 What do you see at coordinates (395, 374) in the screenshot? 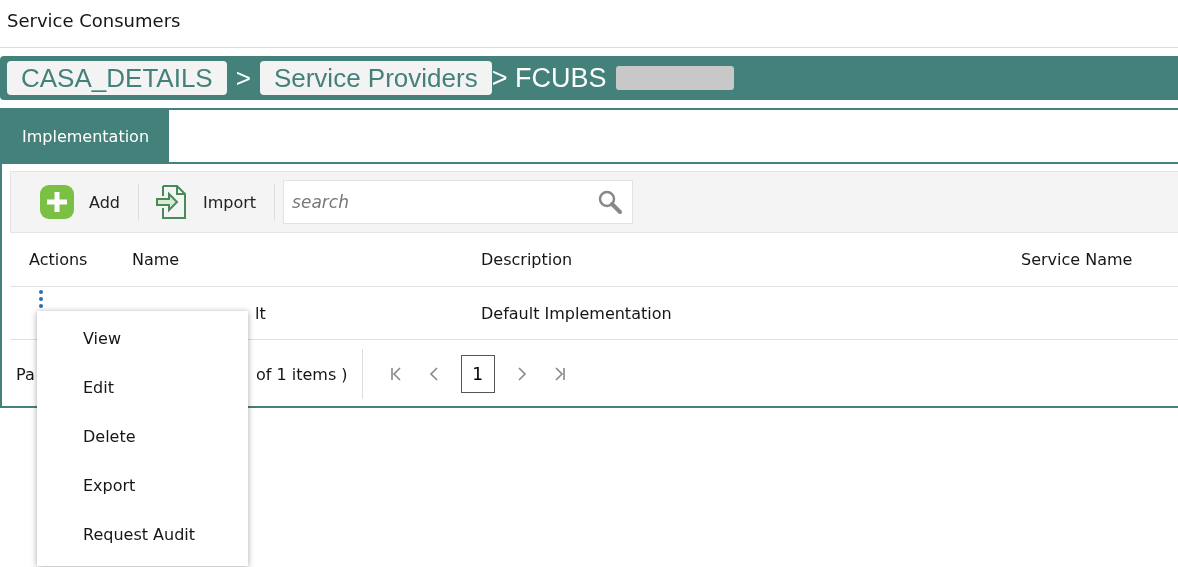
I see `first-page-icon` at bounding box center [395, 374].